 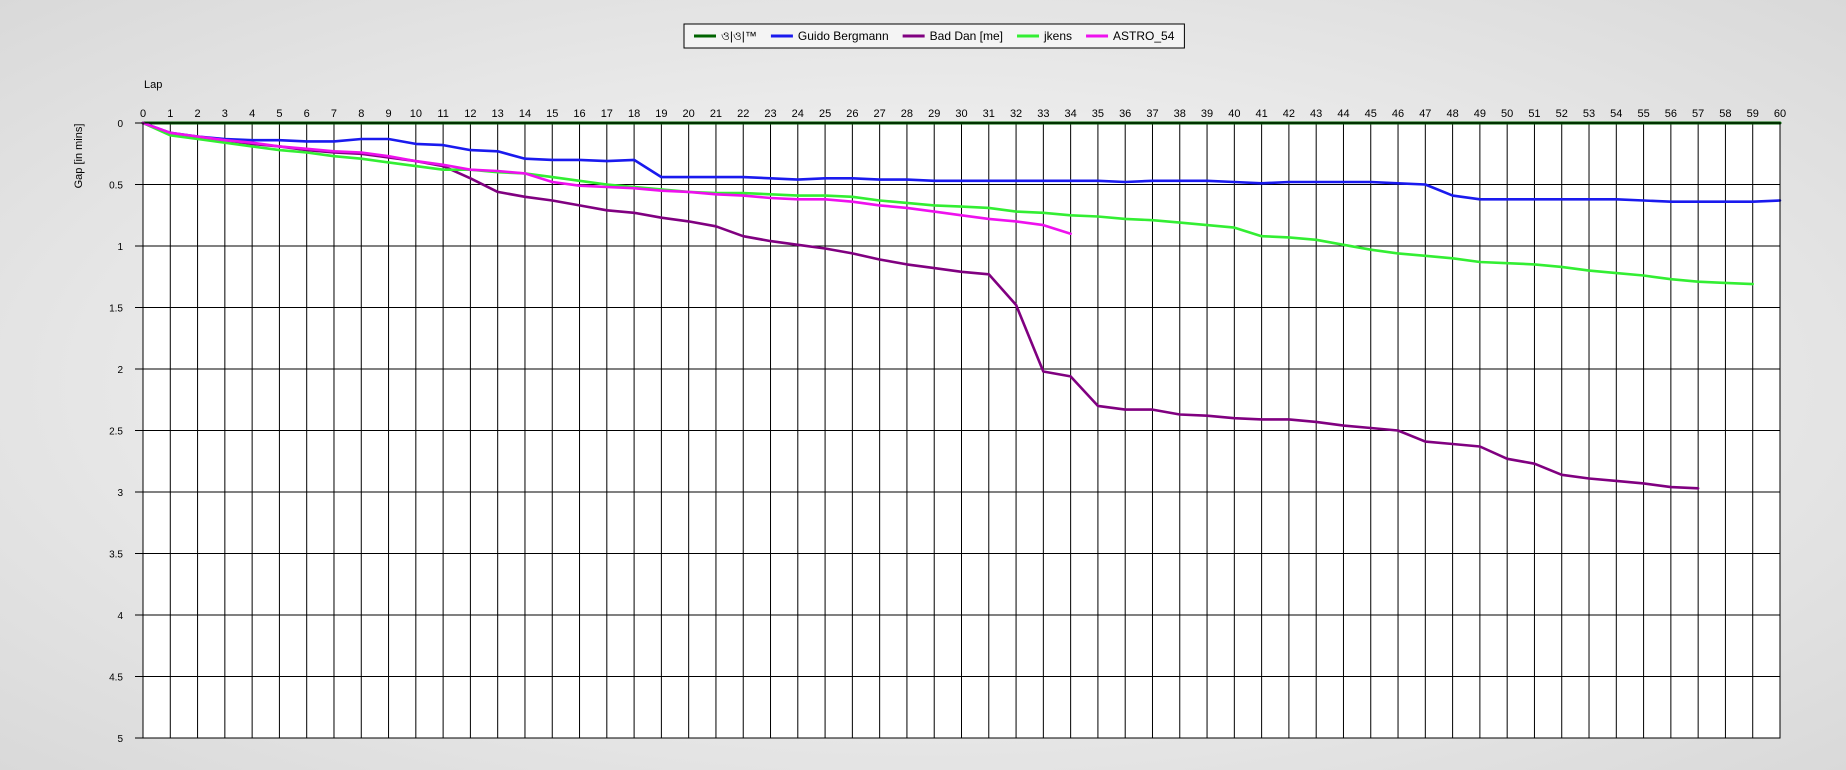 I want to click on y-tick-label: 1, so click(x=120, y=247).